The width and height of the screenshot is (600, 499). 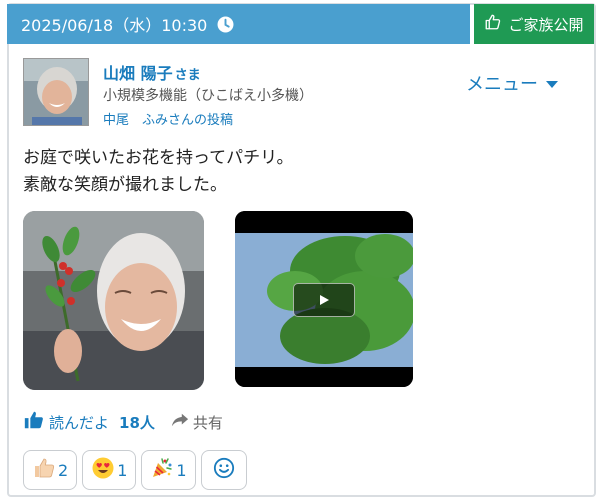 What do you see at coordinates (502, 84) in the screenshot?
I see `menu-label: メニュー` at bounding box center [502, 84].